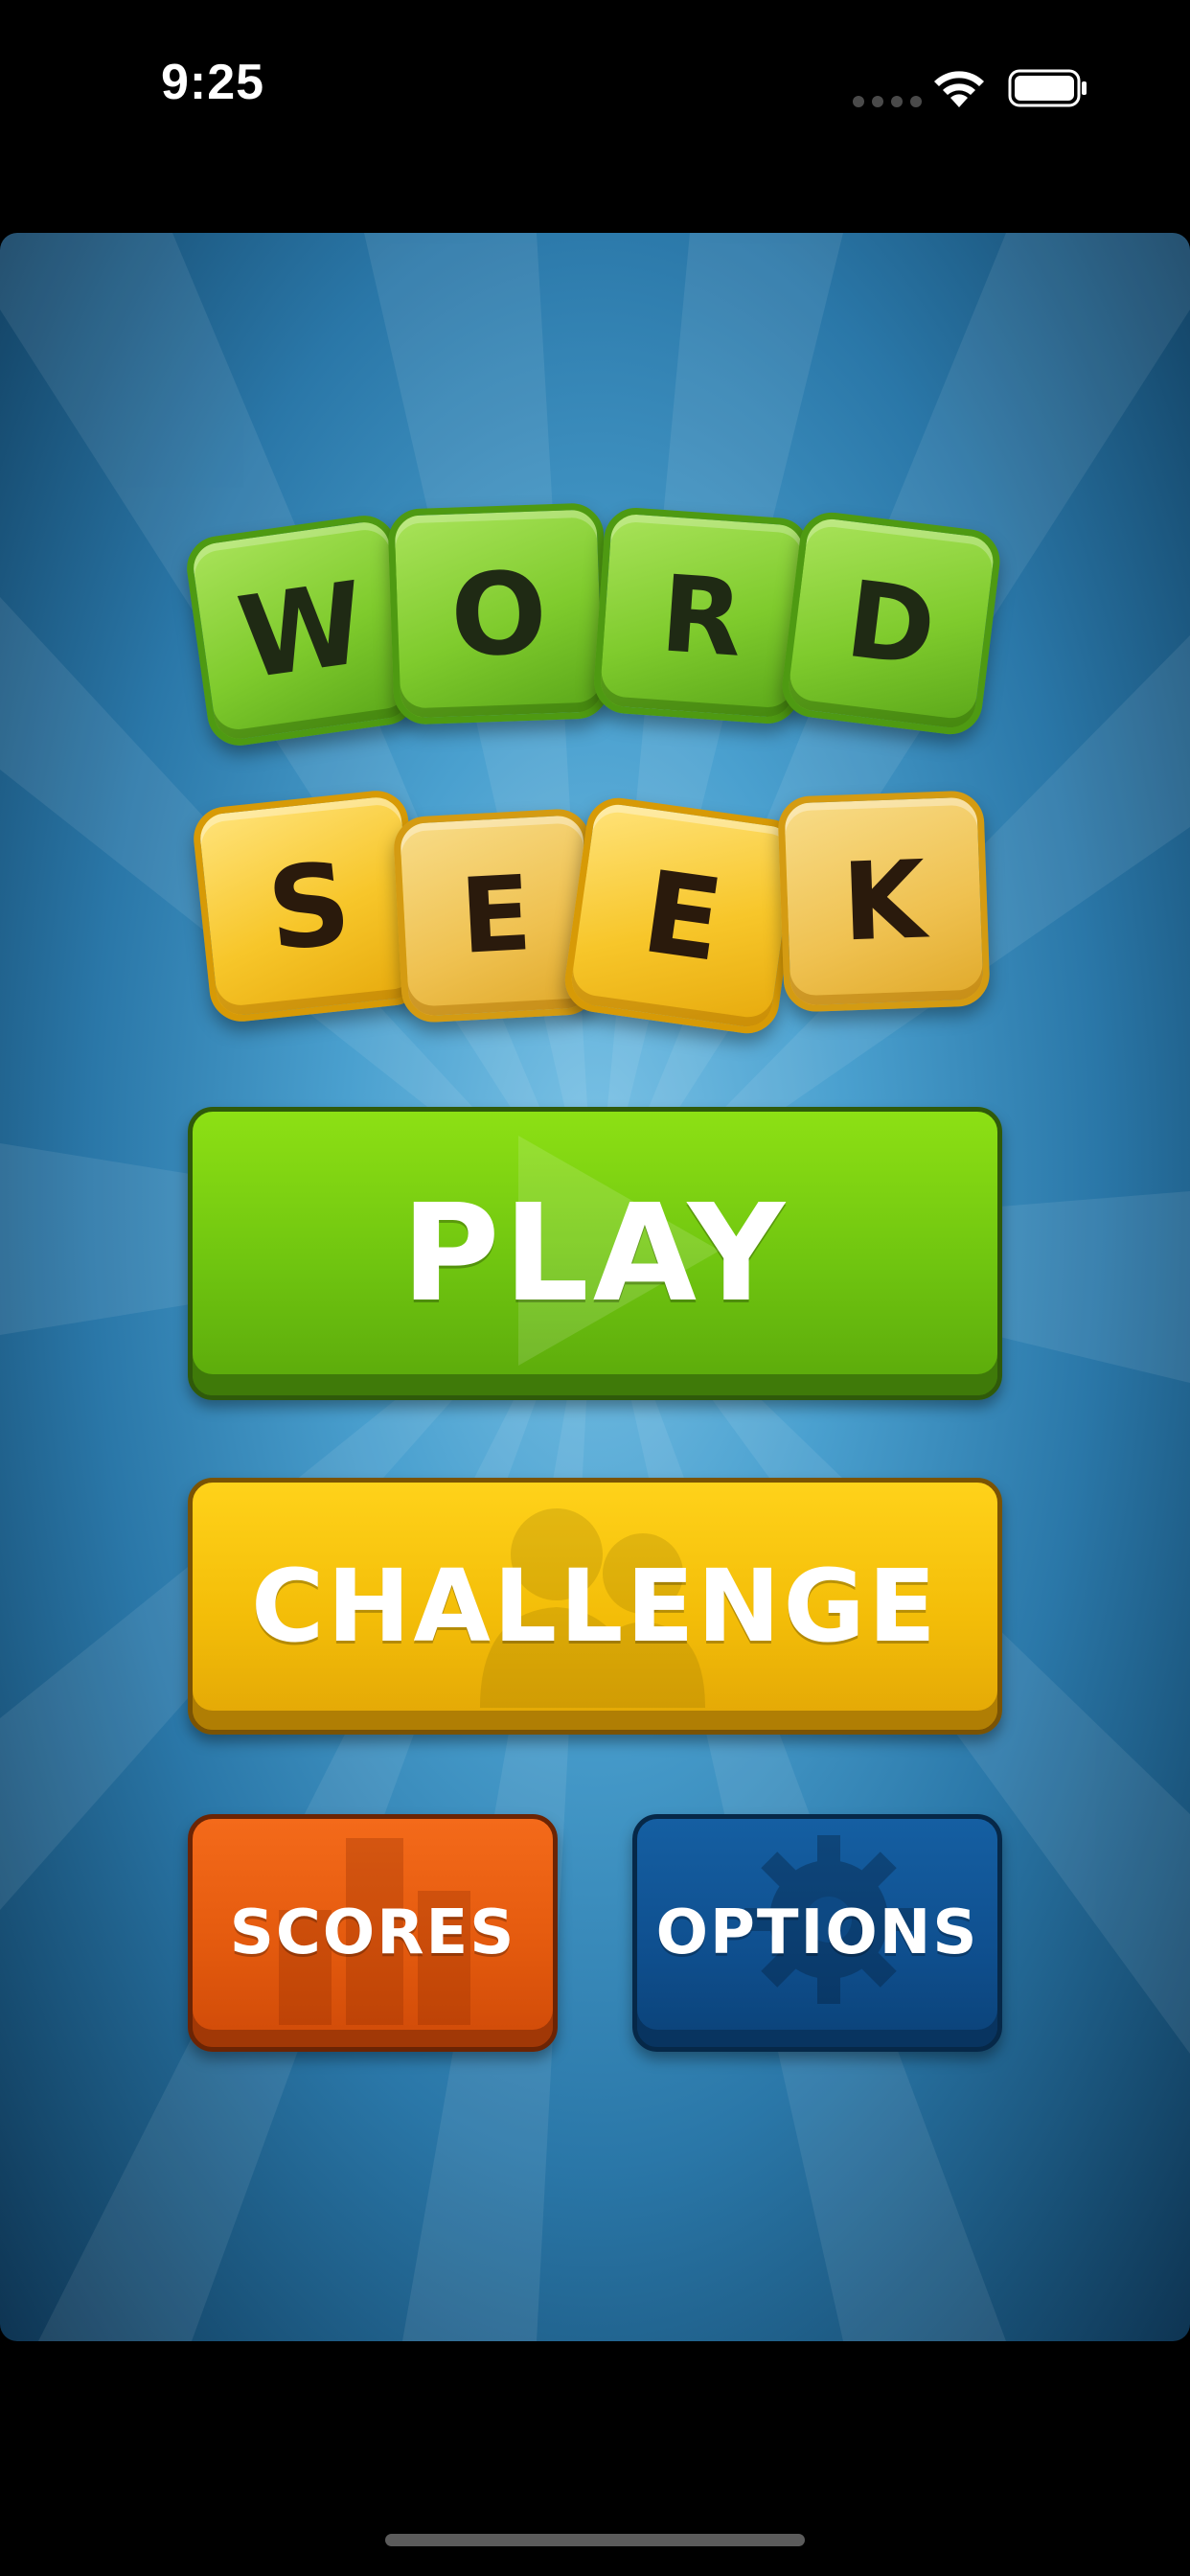  What do you see at coordinates (499, 613) in the screenshot?
I see `logo-tile-o: O` at bounding box center [499, 613].